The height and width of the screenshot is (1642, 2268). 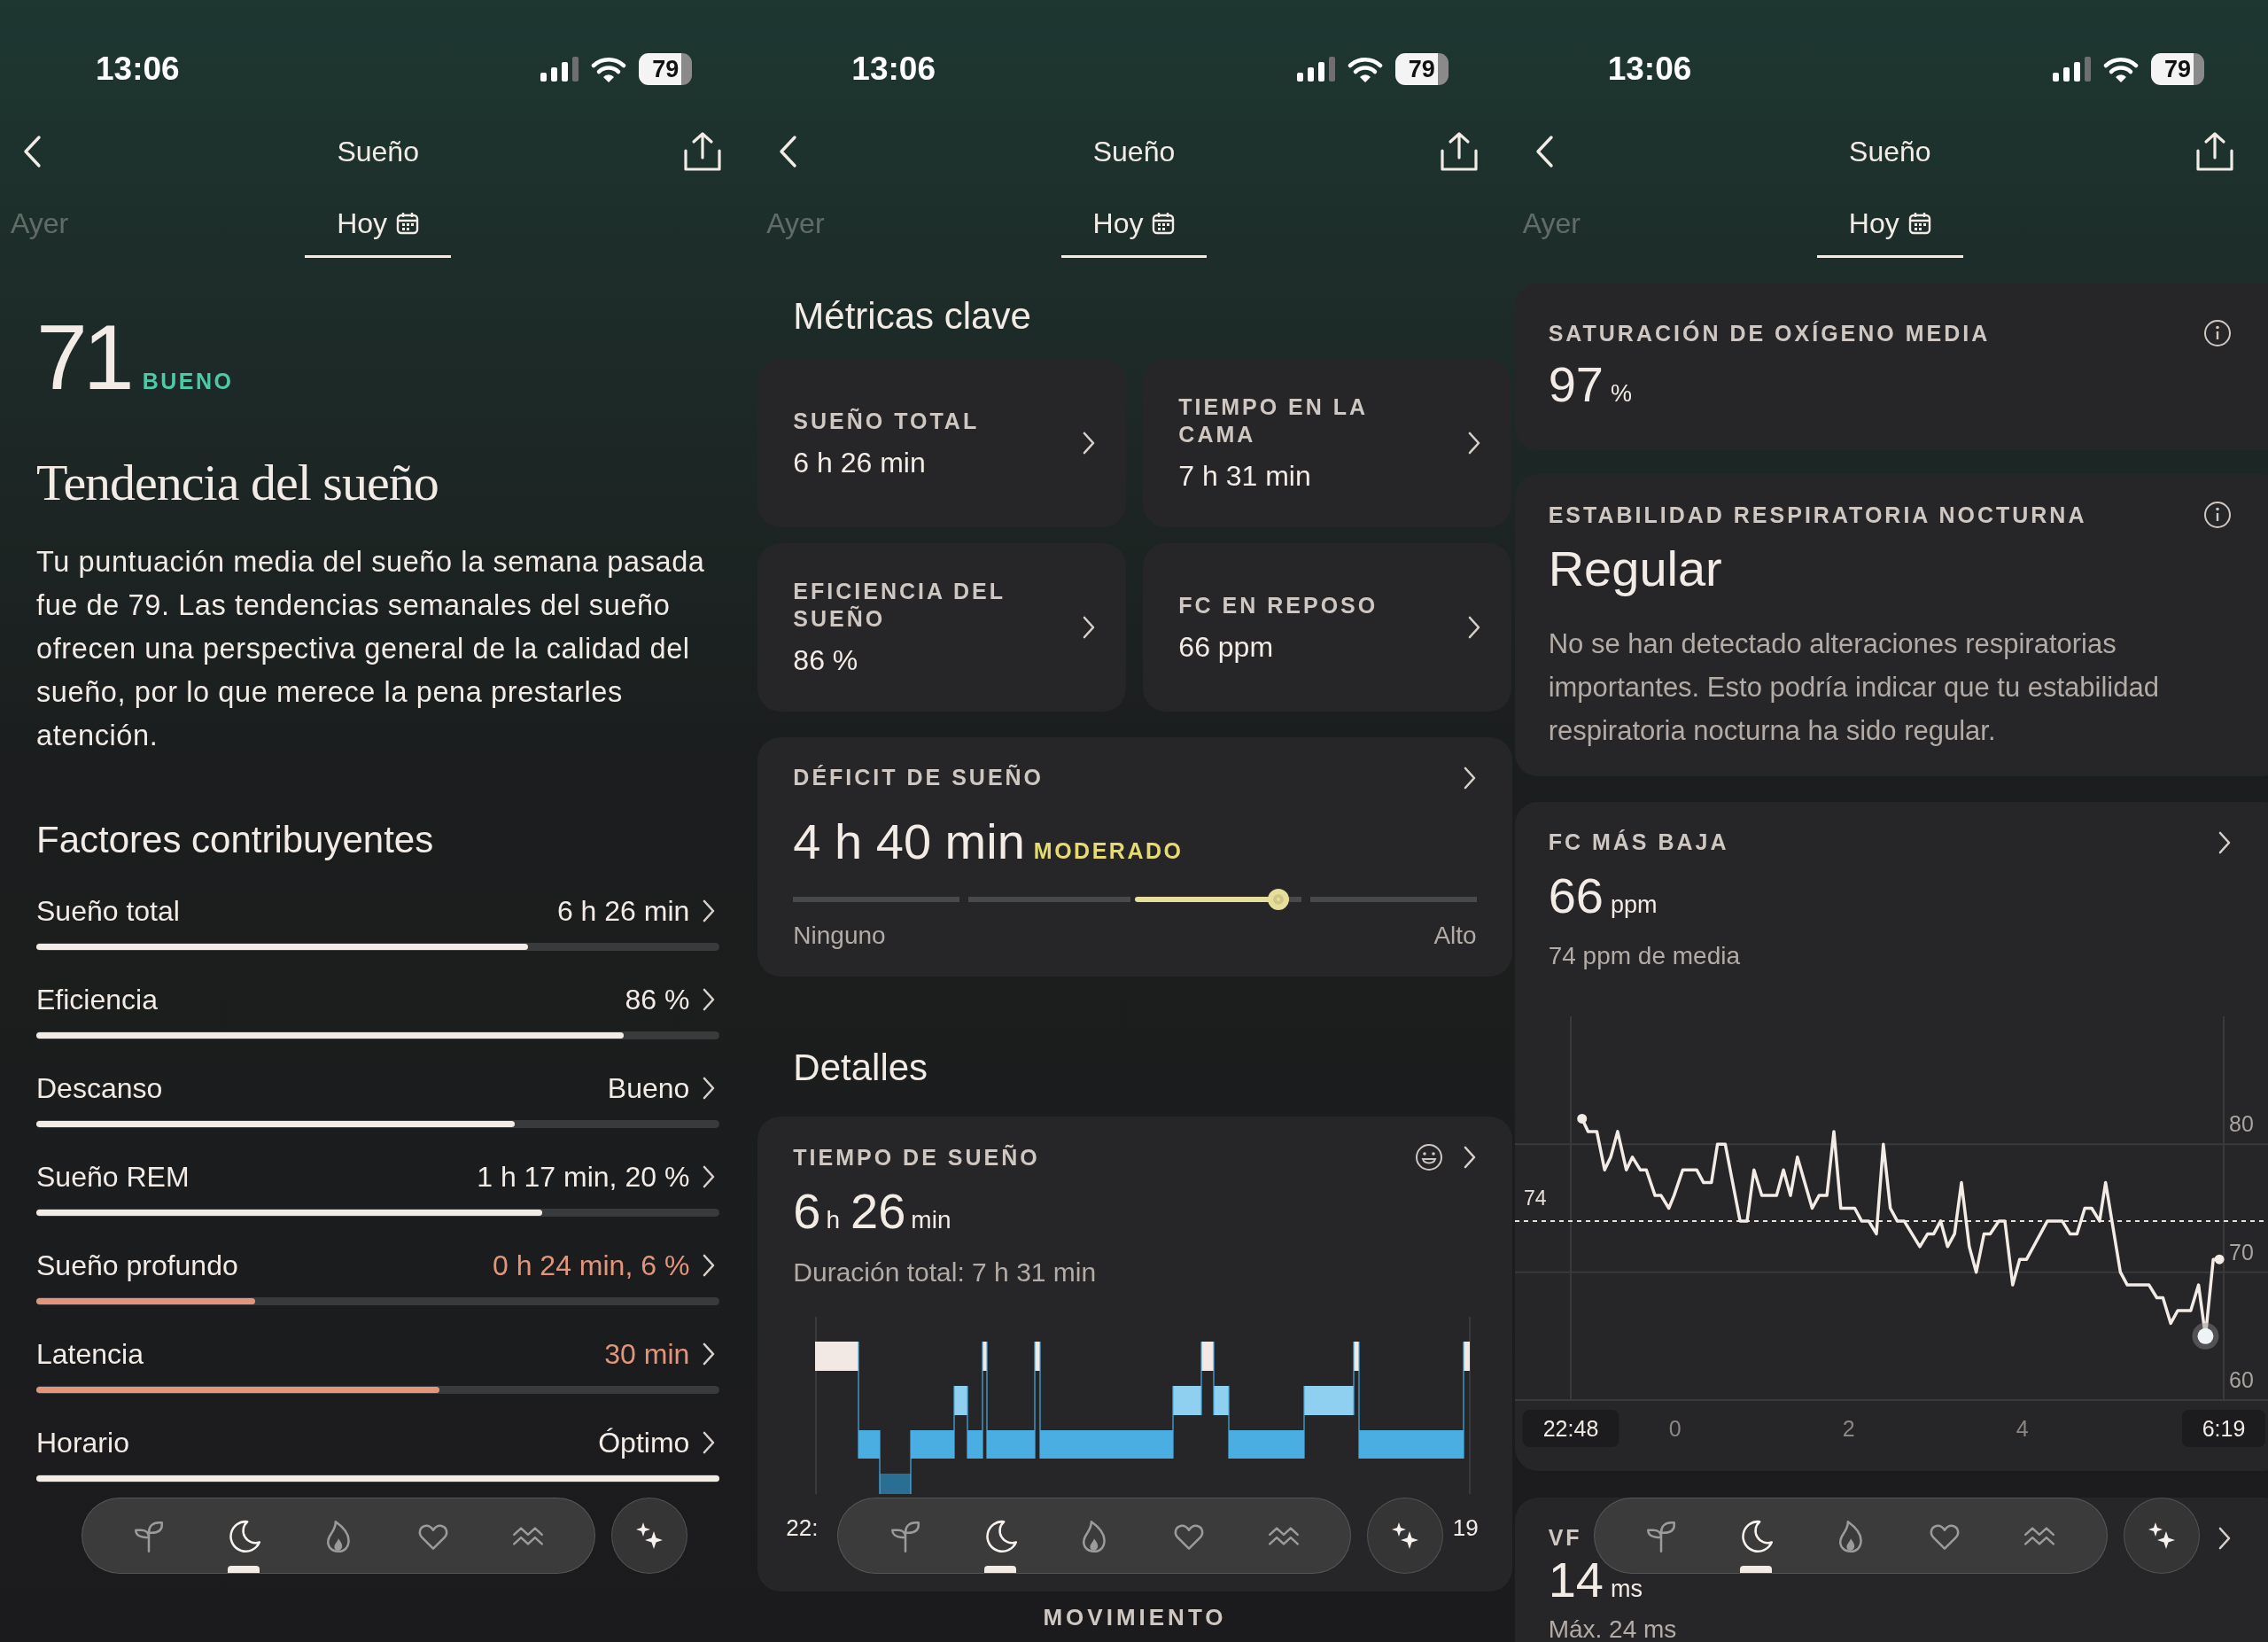 I want to click on axis-label: 80, so click(x=2241, y=1124).